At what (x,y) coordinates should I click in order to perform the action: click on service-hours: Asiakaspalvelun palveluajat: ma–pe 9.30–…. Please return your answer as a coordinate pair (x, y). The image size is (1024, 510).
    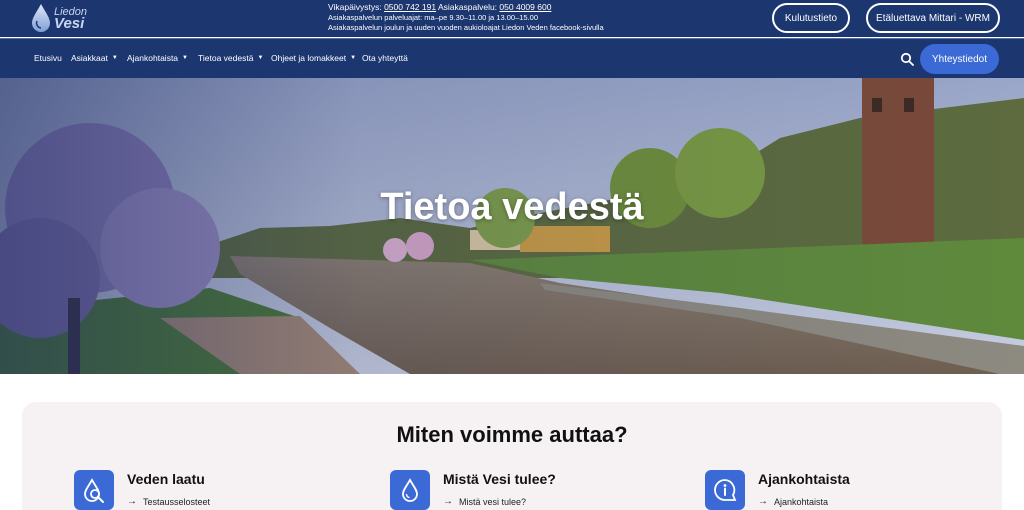
    Looking at the image, I should click on (433, 17).